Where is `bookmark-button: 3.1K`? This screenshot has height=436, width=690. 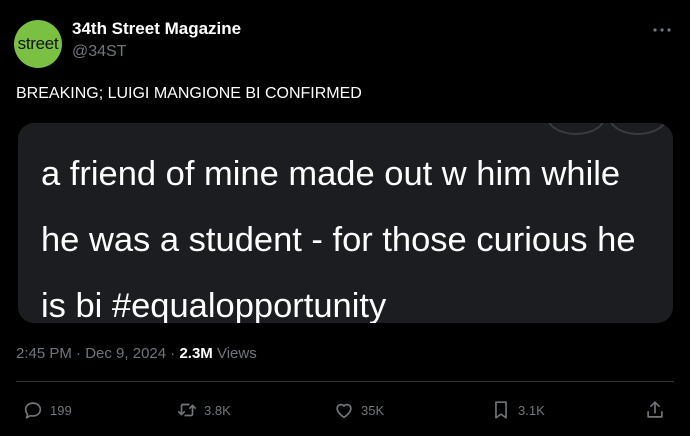 bookmark-button: 3.1K is located at coordinates (517, 410).